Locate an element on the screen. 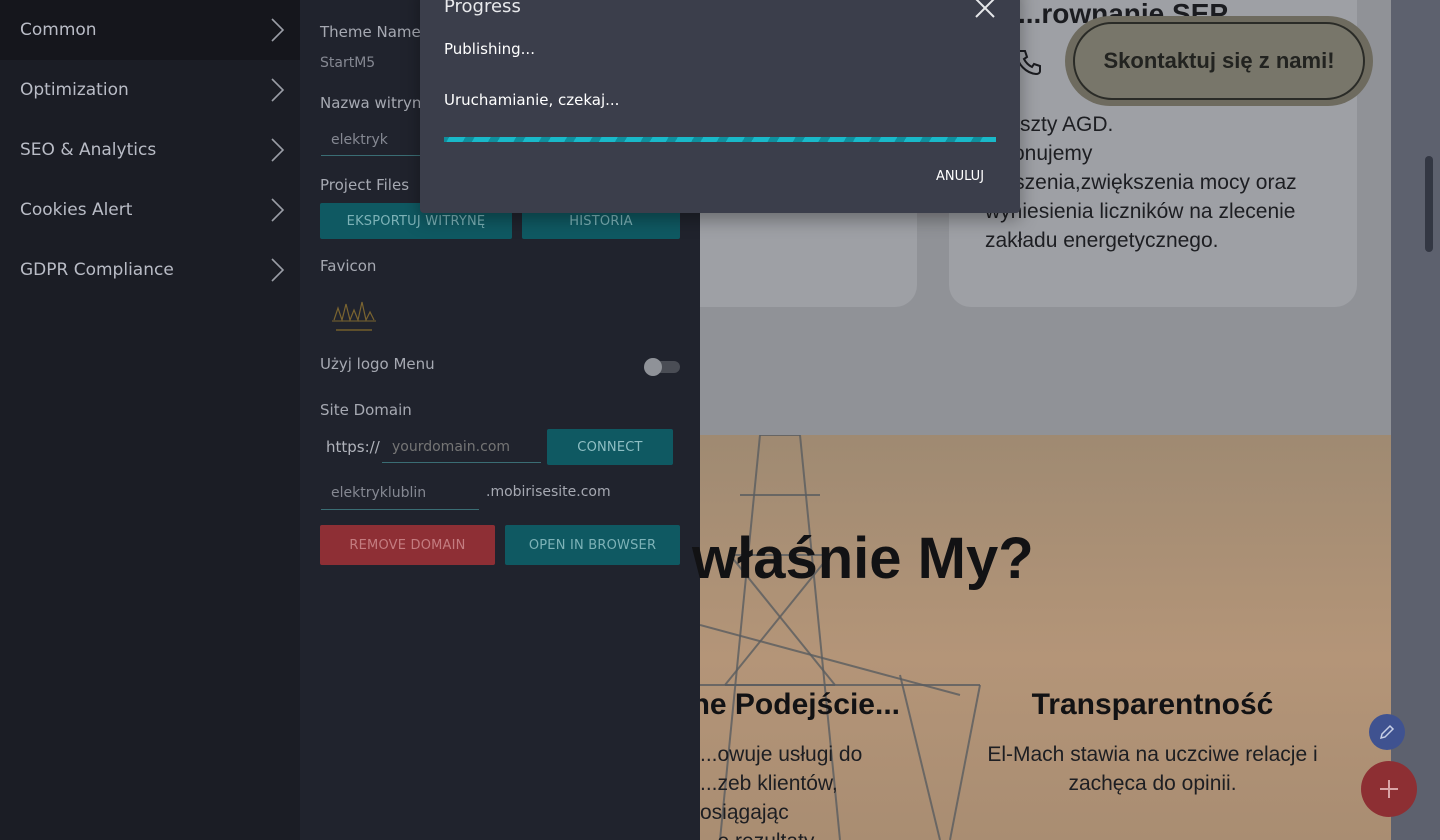 Image resolution: width=1440 pixels, height=840 pixels. nav-item-label: Optimization is located at coordinates (74, 90).